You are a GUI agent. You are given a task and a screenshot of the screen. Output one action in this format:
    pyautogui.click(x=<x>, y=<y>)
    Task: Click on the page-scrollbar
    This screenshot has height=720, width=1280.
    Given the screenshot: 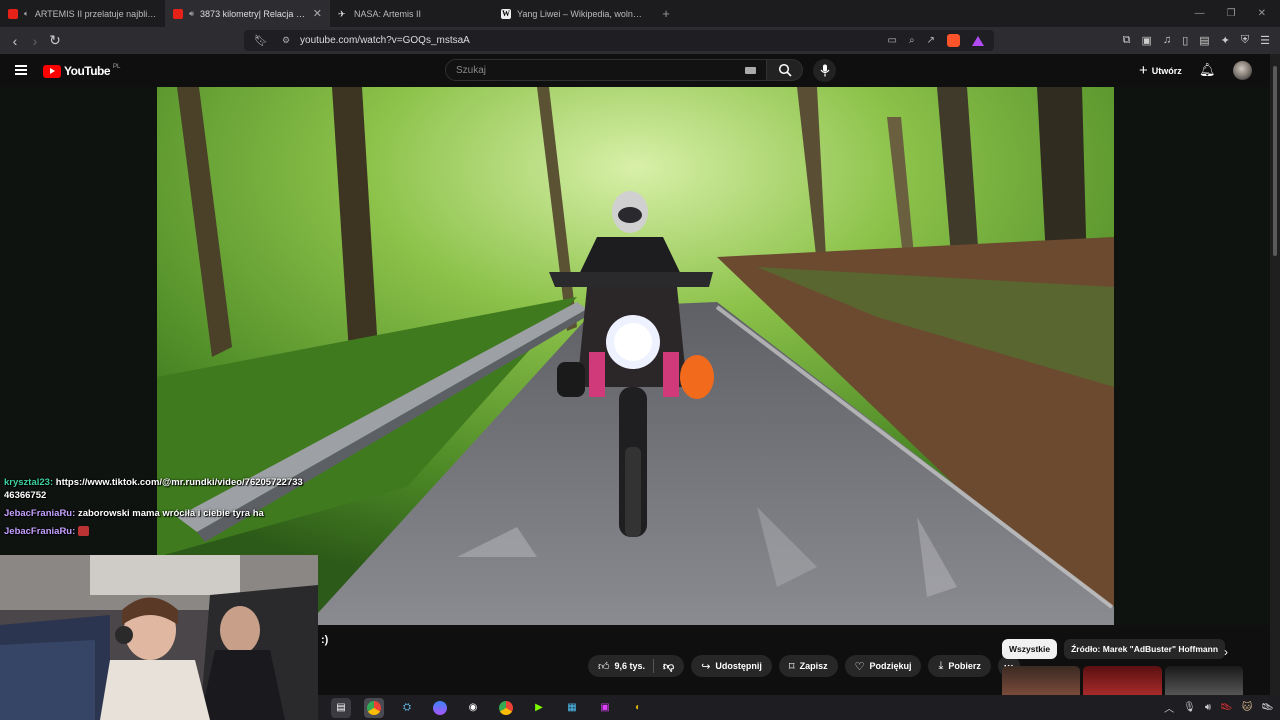 What is the action you would take?
    pyautogui.click(x=1275, y=374)
    